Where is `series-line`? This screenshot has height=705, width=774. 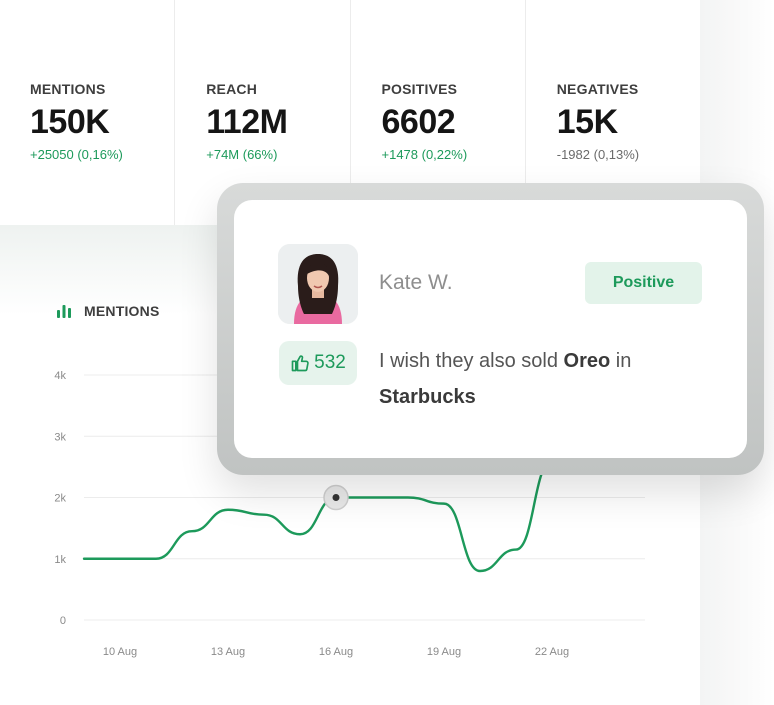 series-line is located at coordinates (318, 516).